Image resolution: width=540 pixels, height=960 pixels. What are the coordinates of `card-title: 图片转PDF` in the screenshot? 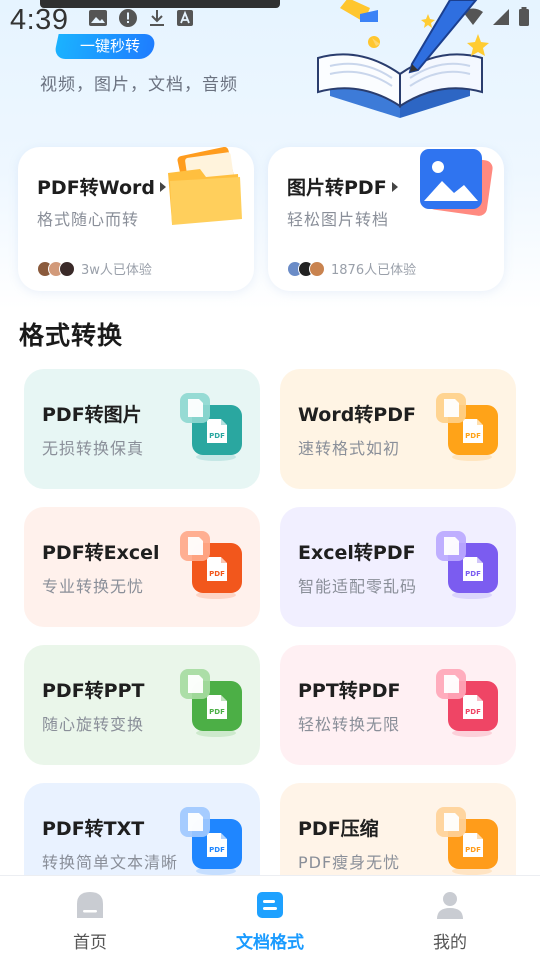 It's located at (343, 186).